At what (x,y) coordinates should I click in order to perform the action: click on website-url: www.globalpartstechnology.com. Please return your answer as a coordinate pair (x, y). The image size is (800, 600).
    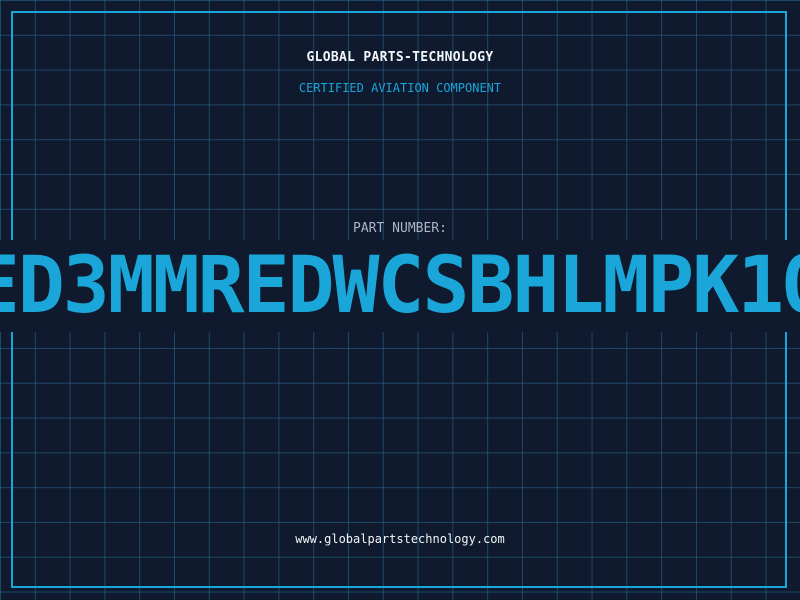
    Looking at the image, I should click on (400, 539).